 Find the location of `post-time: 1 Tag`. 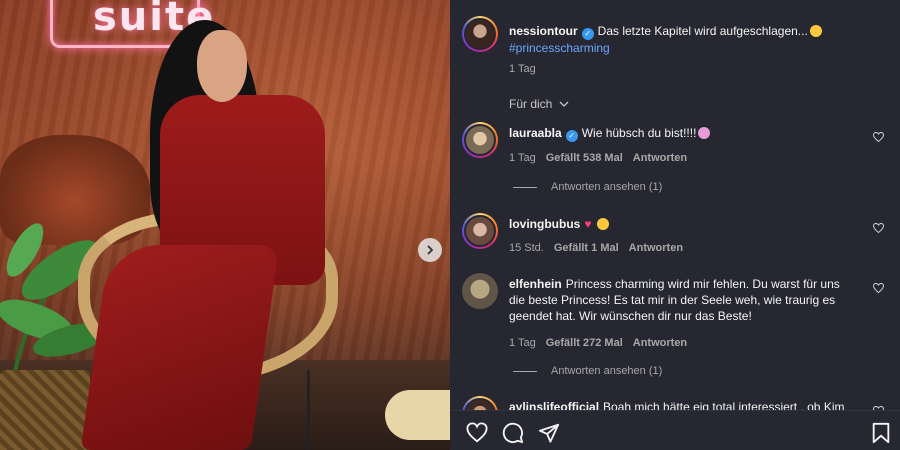

post-time: 1 Tag is located at coordinates (522, 69).